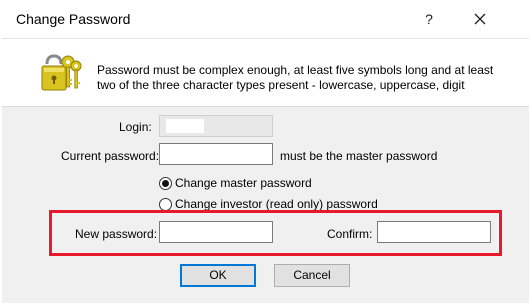 The height and width of the screenshot is (305, 532). I want to click on current-password-label: Current password:, so click(110, 156).